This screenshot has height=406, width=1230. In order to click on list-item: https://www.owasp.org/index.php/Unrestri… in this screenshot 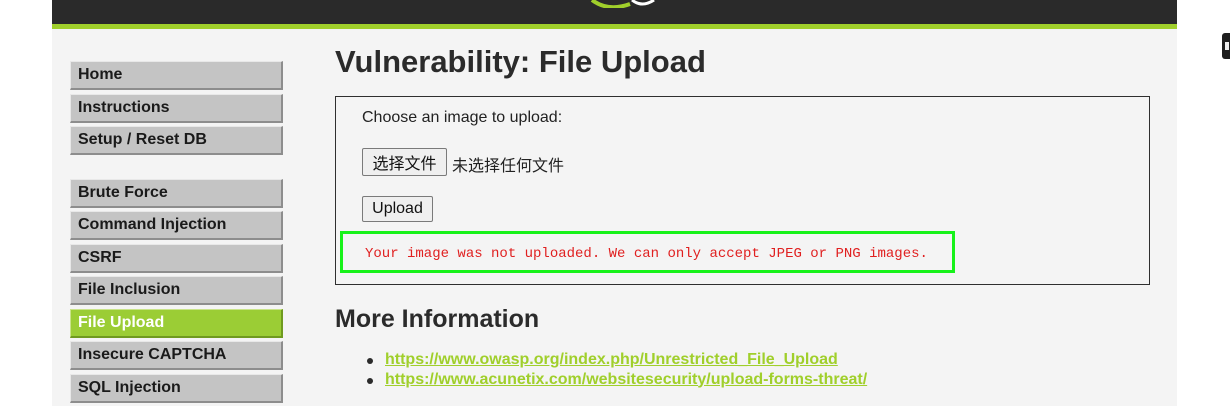, I will do `click(617, 361)`.